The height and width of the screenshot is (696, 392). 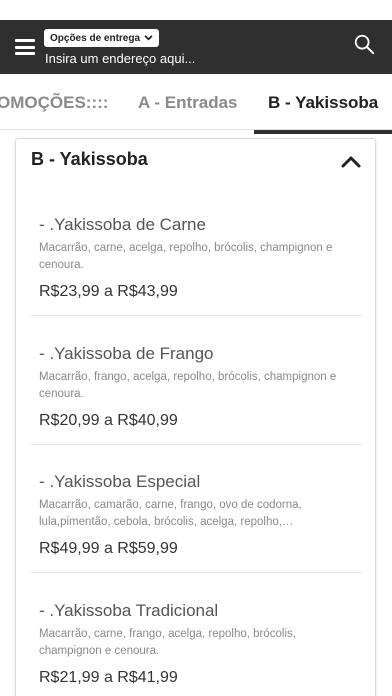 I want to click on section-title: B - Yakissoba, so click(x=89, y=159).